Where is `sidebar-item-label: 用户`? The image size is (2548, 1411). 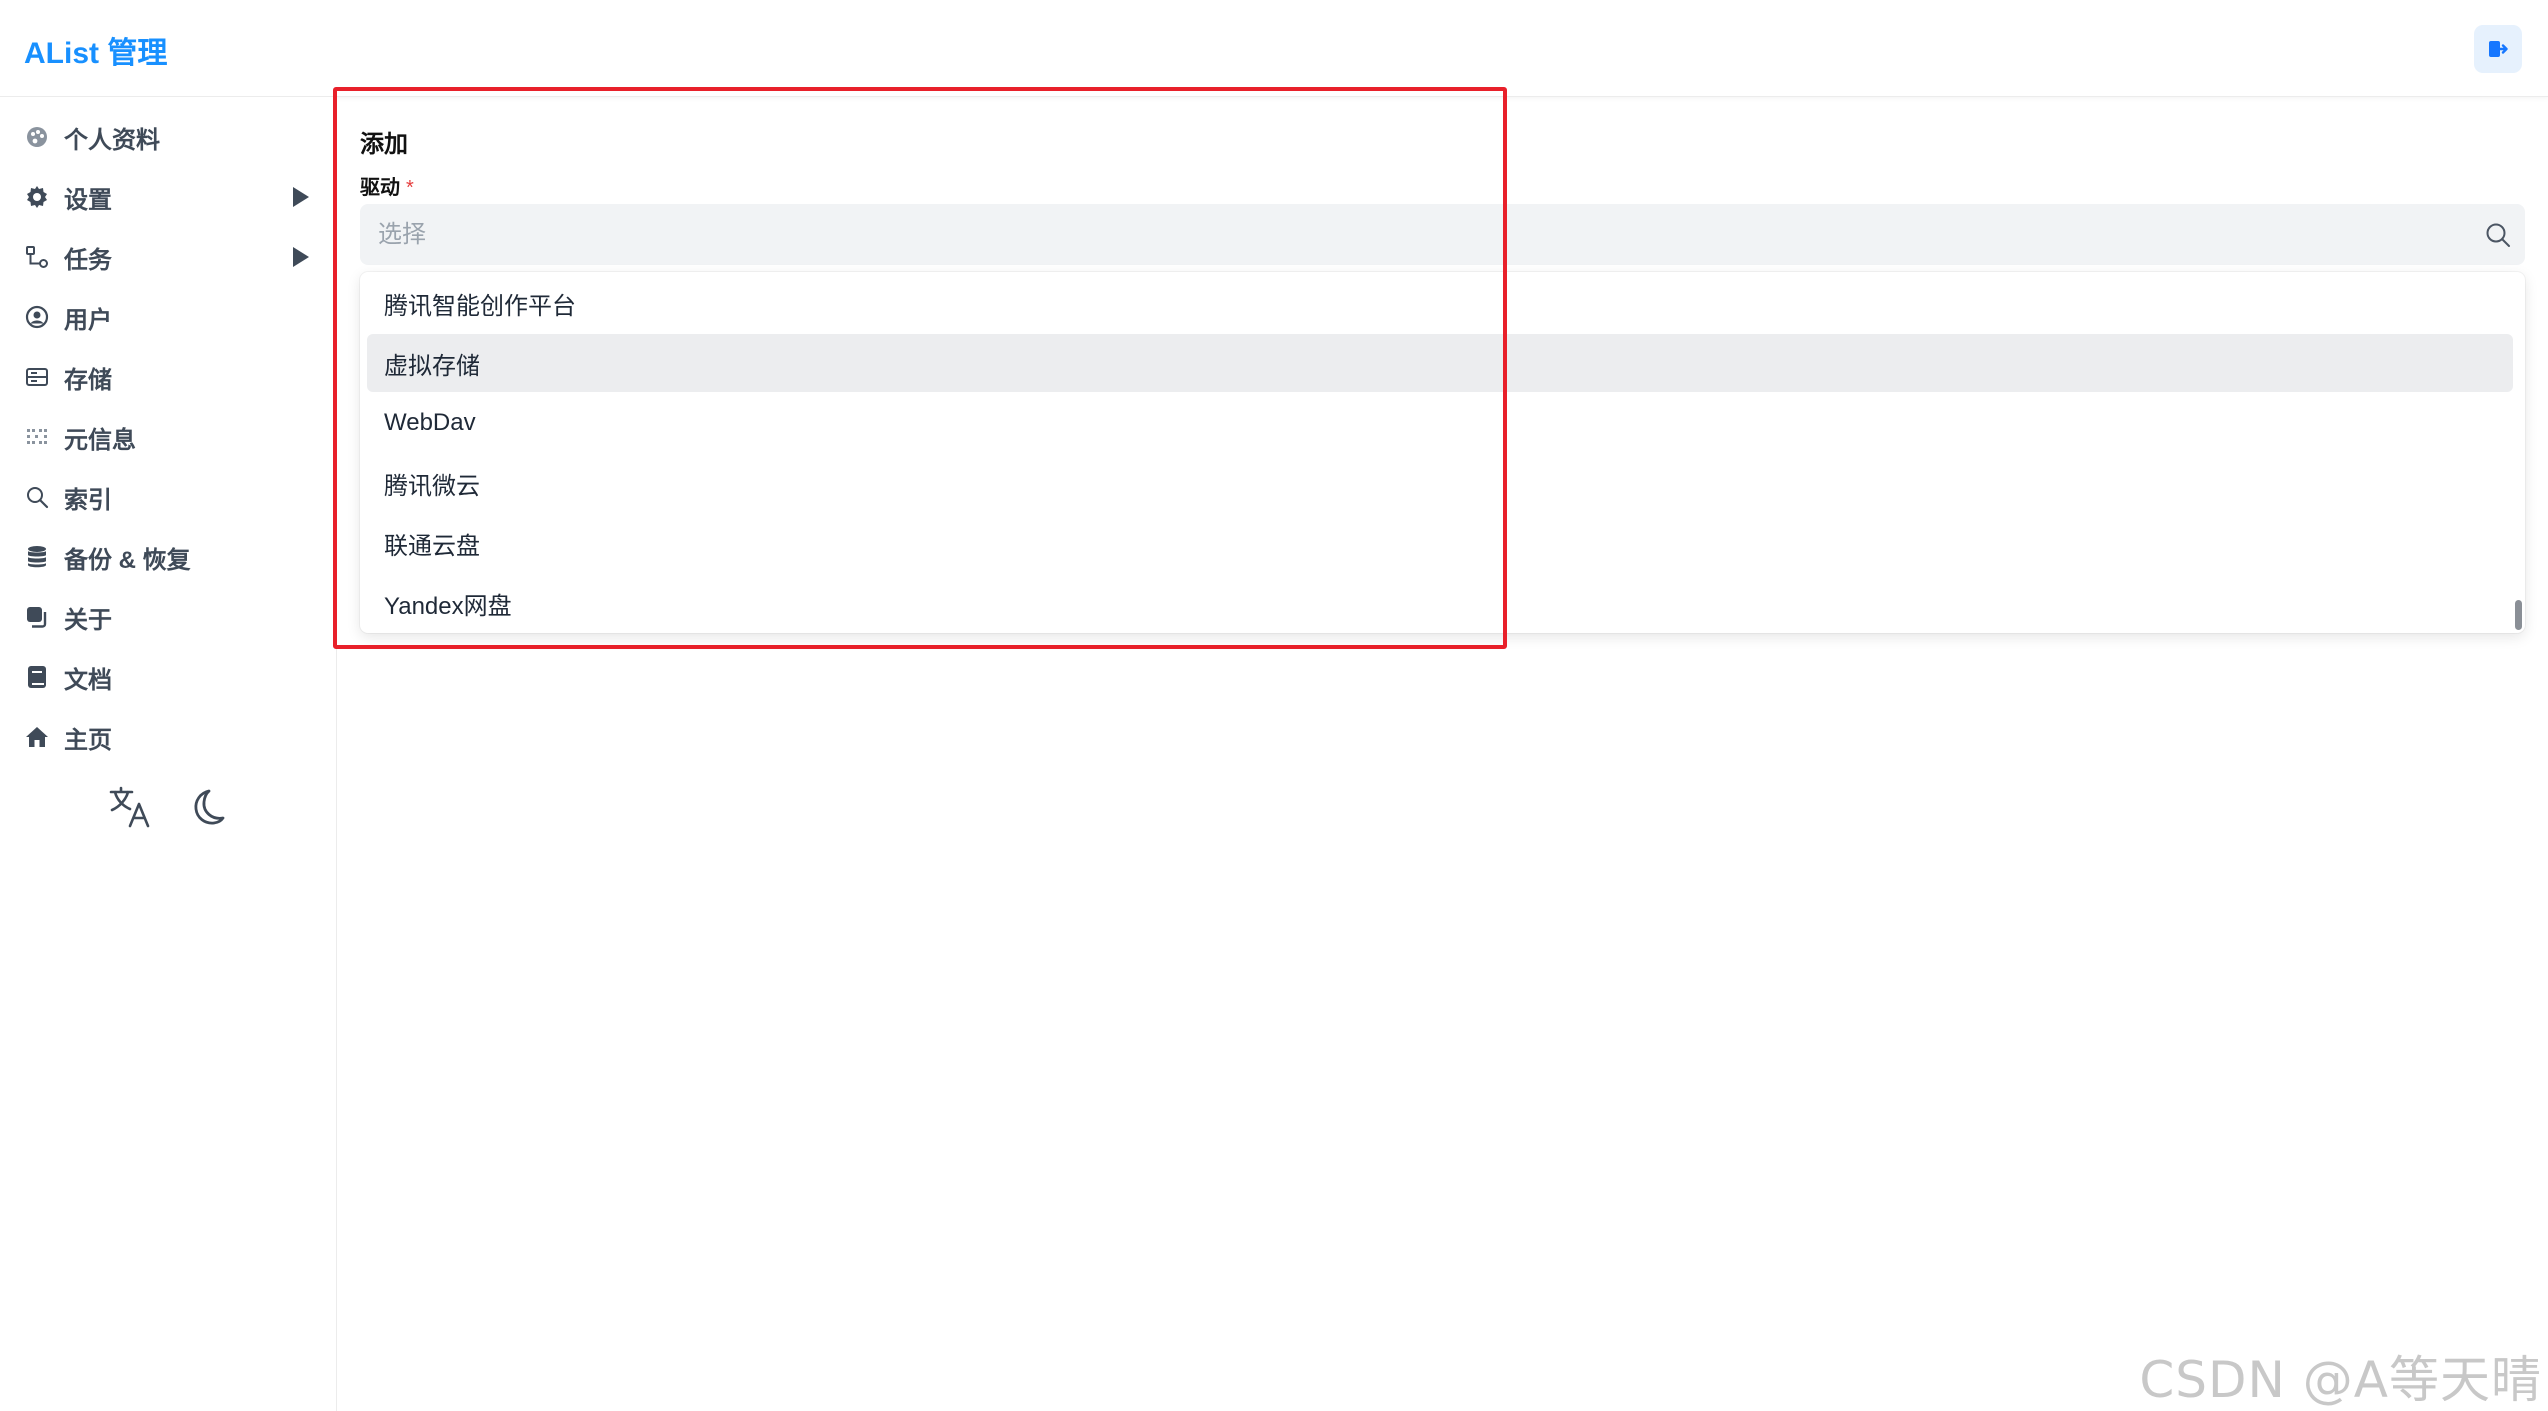
sidebar-item-label: 用户 is located at coordinates (88, 320).